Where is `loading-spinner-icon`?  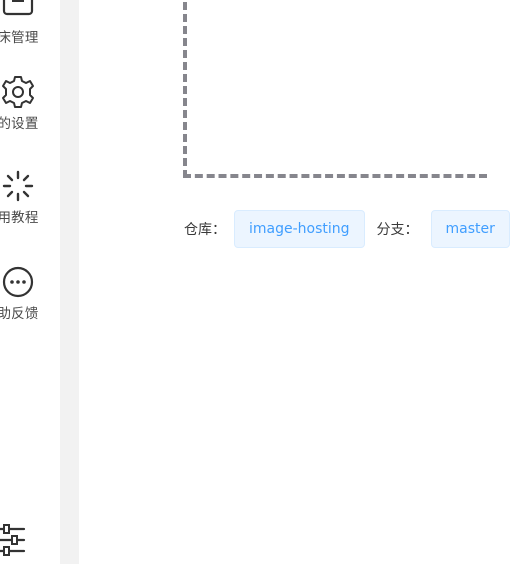 loading-spinner-icon is located at coordinates (18, 186).